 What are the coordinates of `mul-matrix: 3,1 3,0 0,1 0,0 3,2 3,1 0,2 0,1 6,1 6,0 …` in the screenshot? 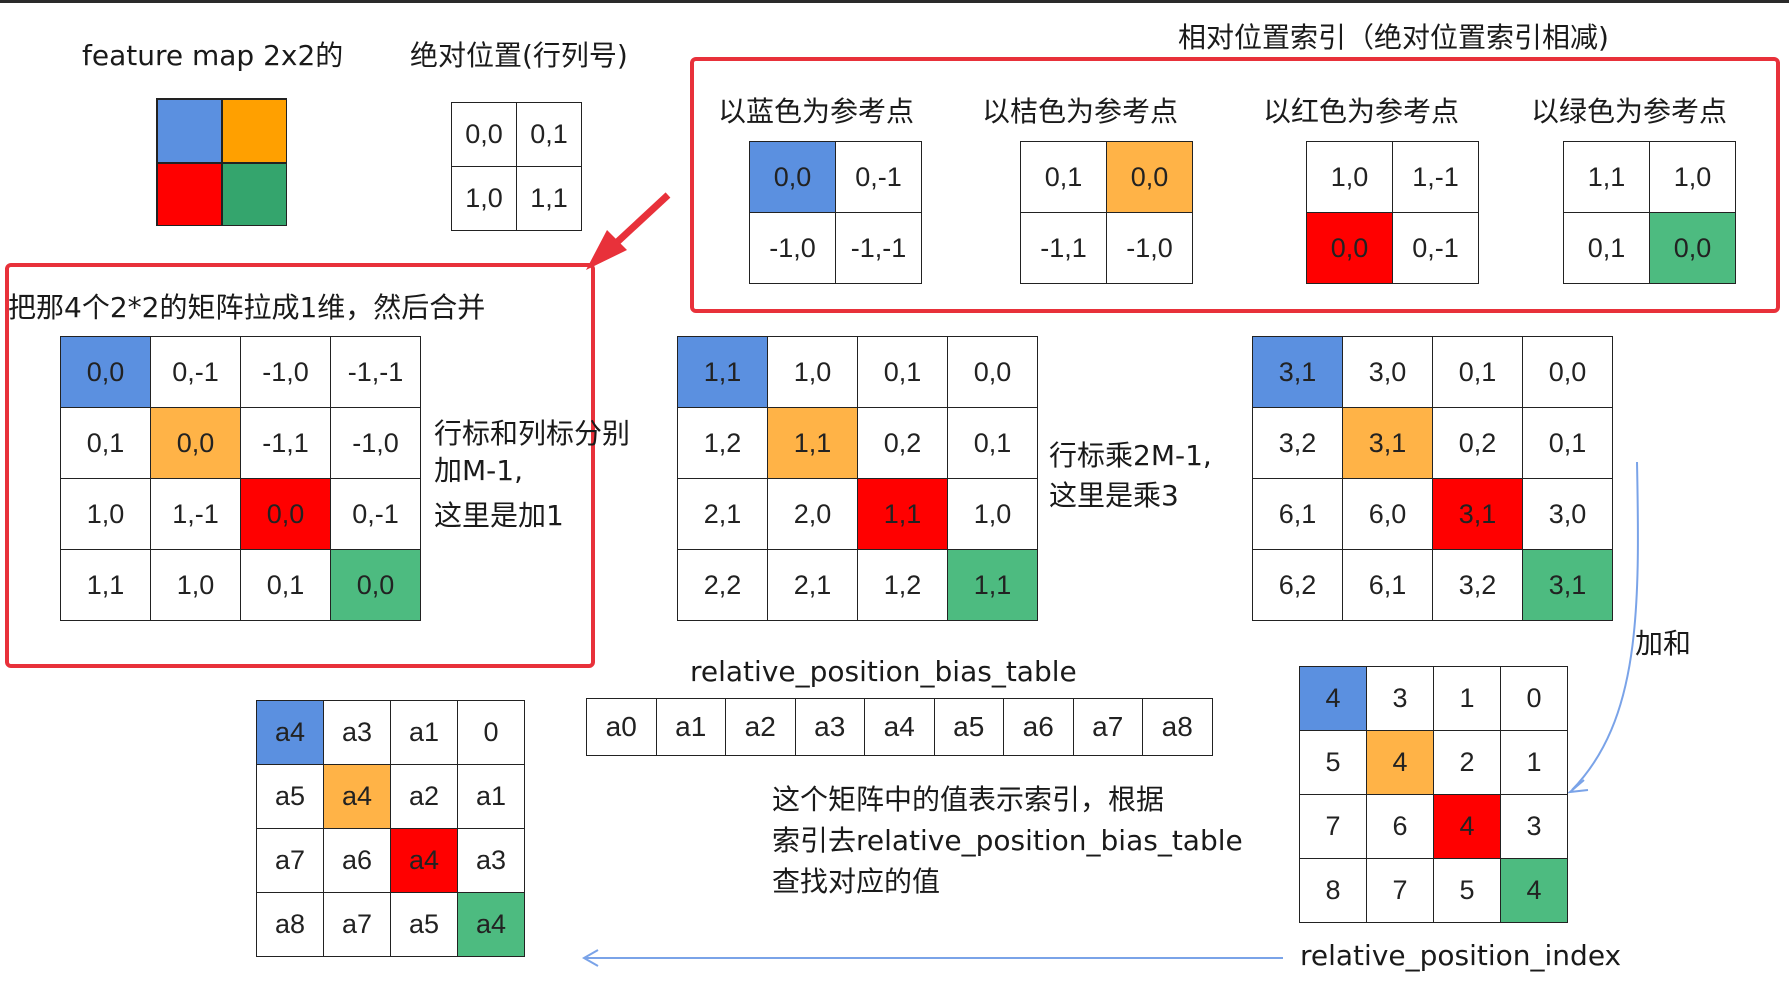 It's located at (1432, 478).